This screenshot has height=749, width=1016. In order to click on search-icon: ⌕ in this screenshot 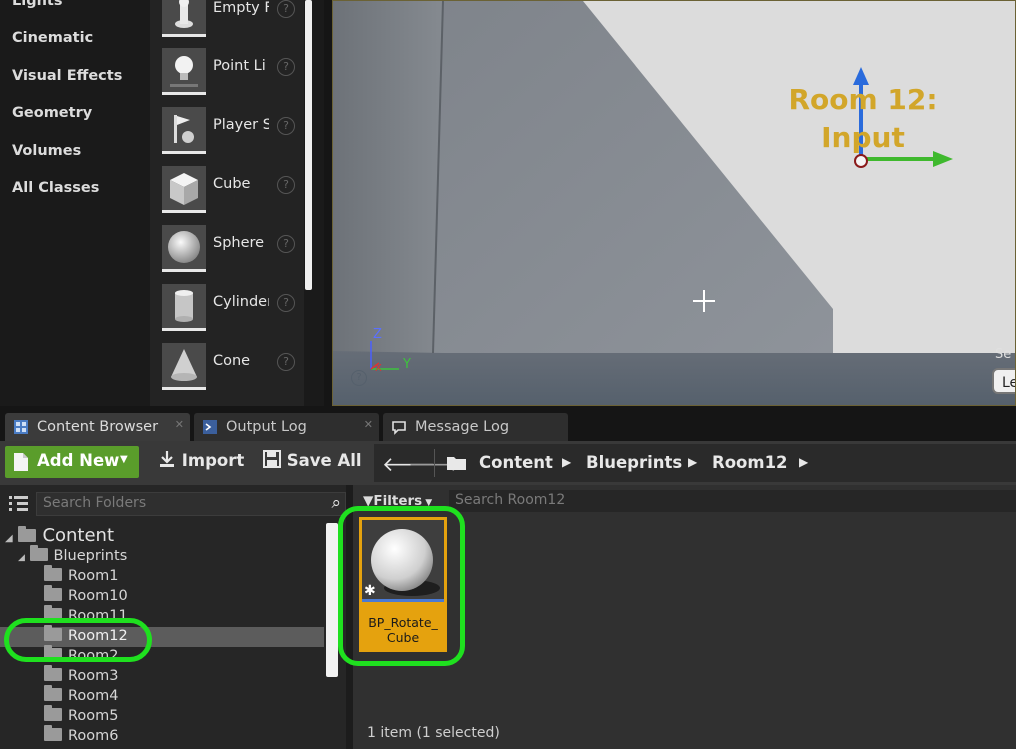, I will do `click(336, 503)`.